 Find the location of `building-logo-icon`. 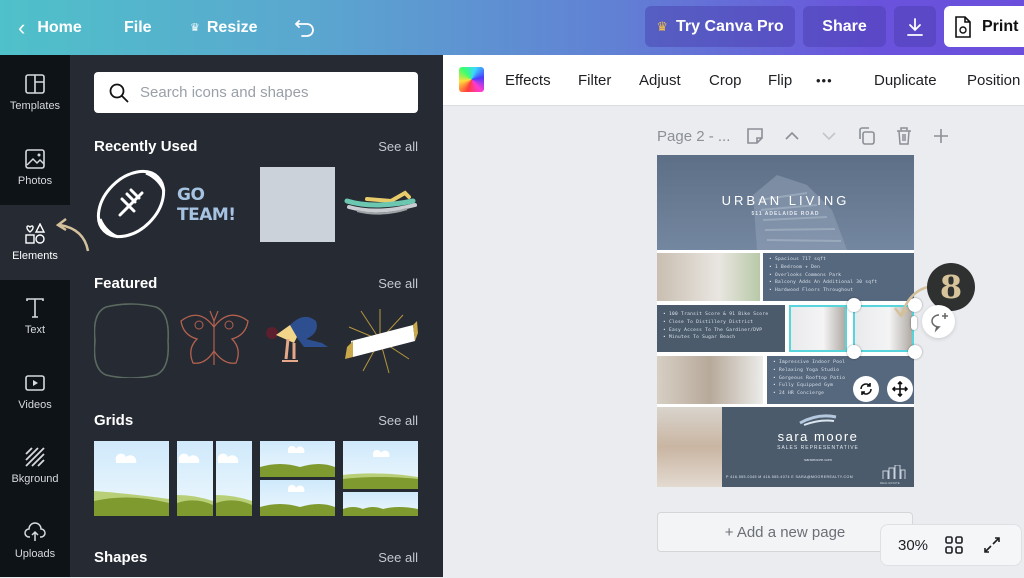

building-logo-icon is located at coordinates (894, 472).